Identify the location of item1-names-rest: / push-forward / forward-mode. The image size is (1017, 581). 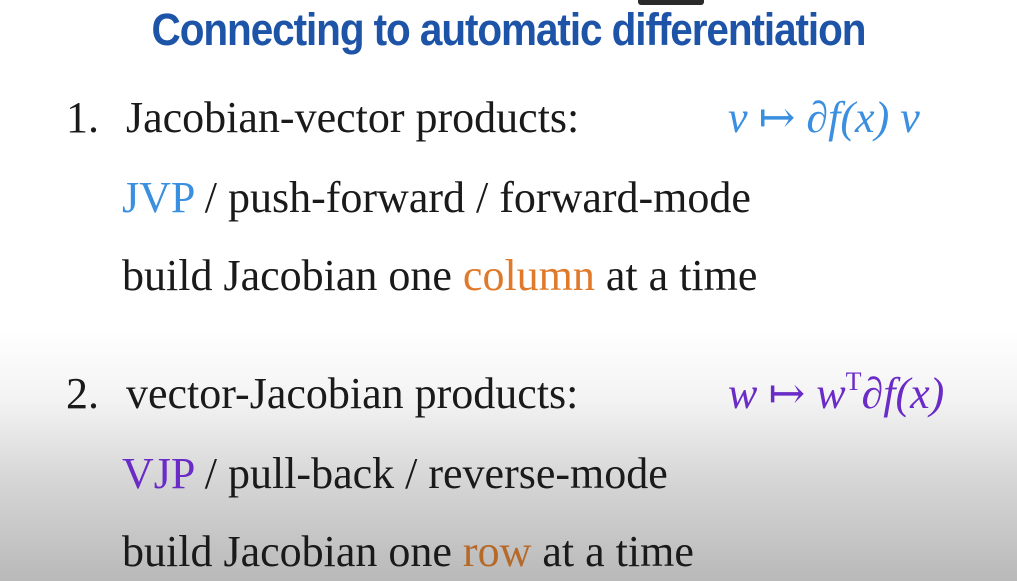
(472, 197).